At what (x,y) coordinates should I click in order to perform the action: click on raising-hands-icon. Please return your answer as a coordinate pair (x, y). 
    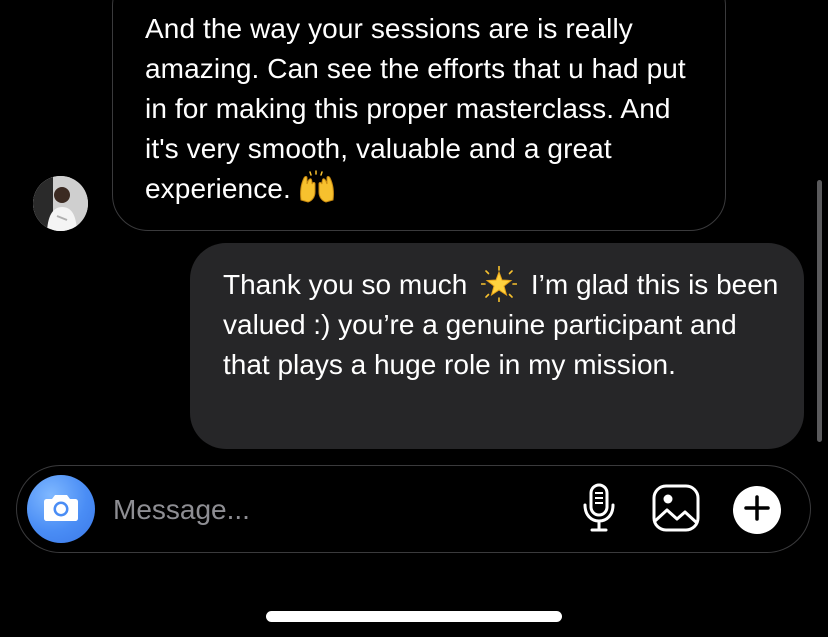
    Looking at the image, I should click on (317, 187).